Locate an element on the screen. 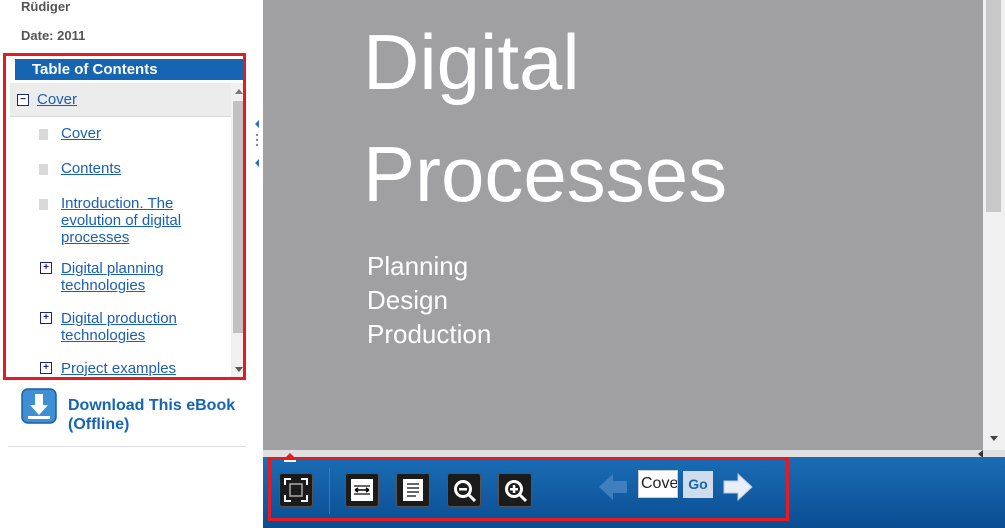 This screenshot has height=528, width=1005. viewer-scroll-thumb is located at coordinates (993, 106).